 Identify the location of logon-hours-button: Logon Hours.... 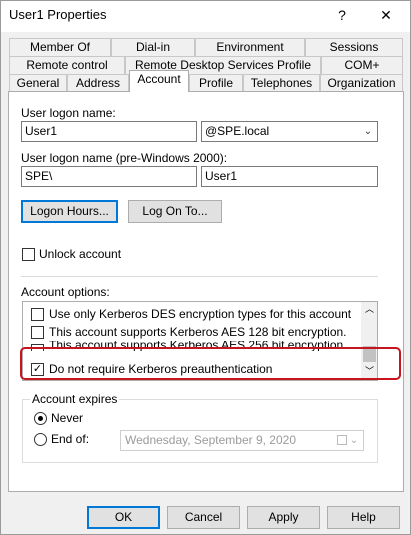
(69, 211).